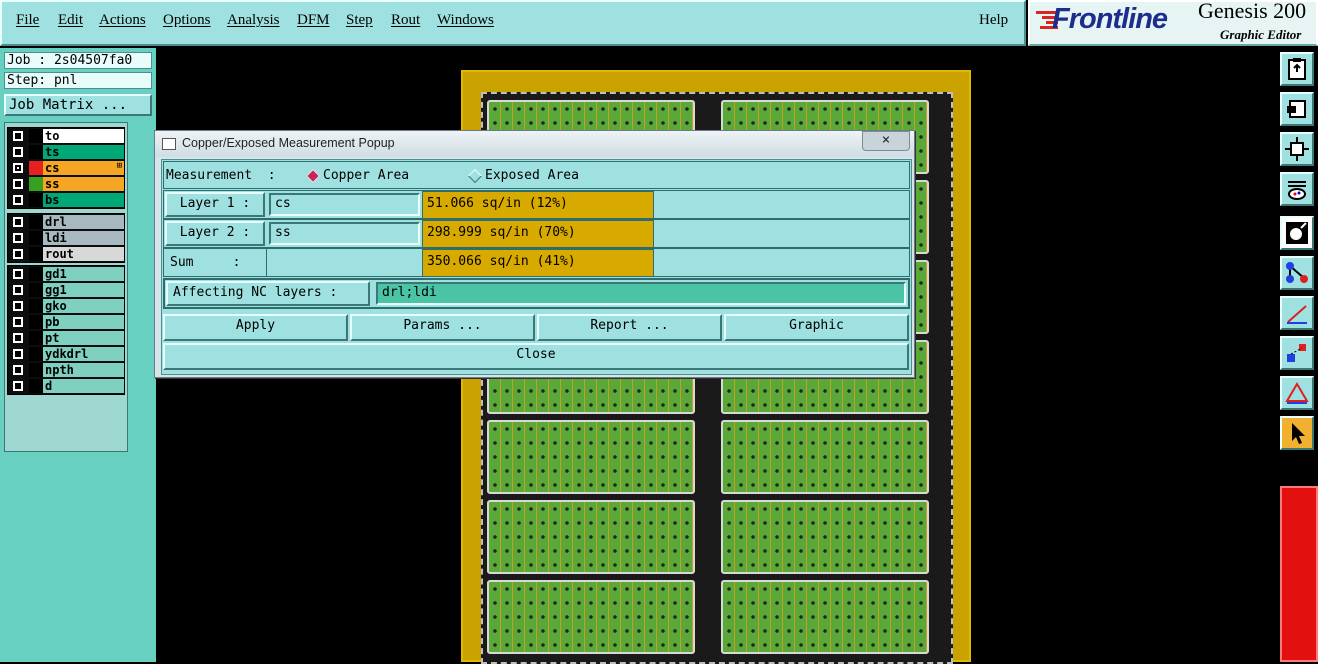 The width and height of the screenshot is (1318, 664). I want to click on menu-edit: Edit, so click(70, 20).